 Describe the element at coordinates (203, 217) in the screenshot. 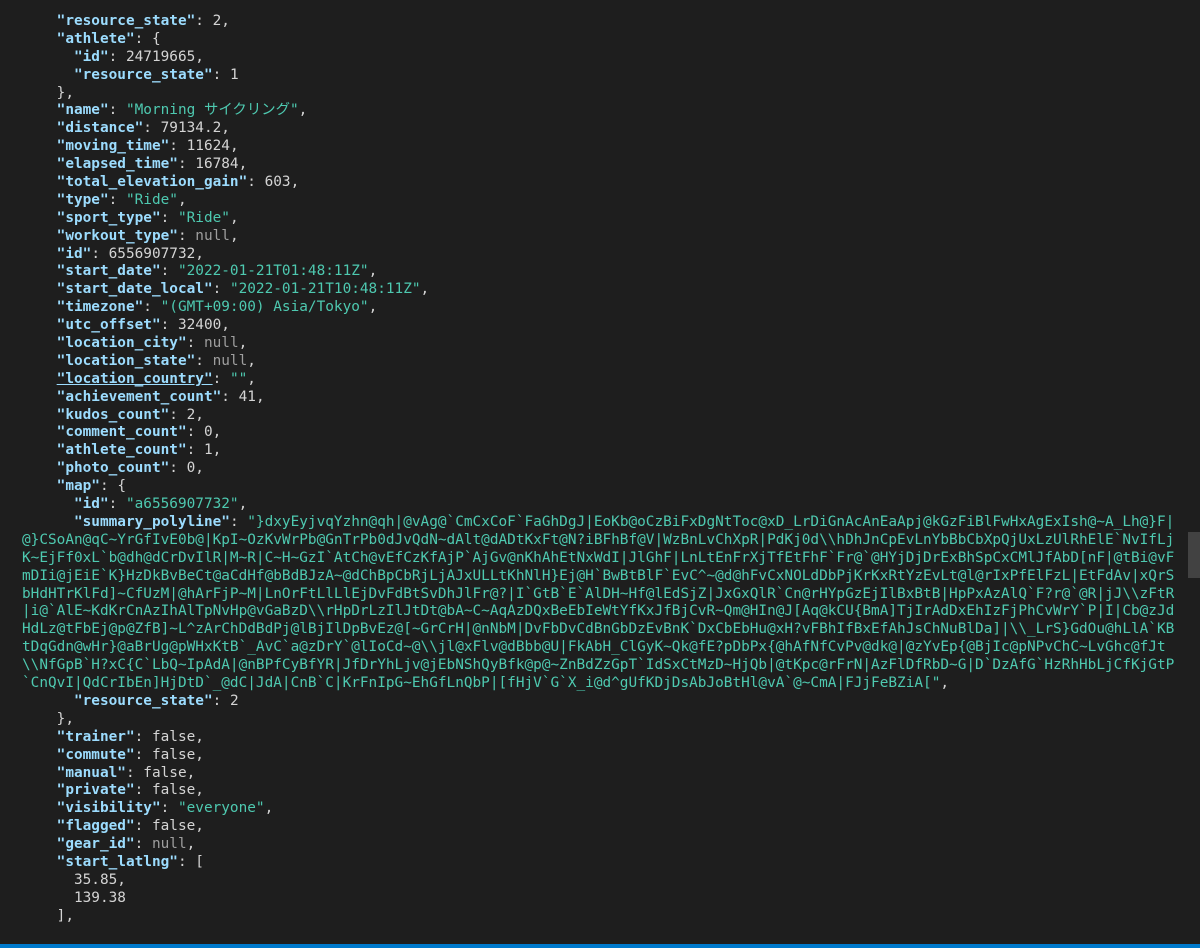

I see `json-value: "Ride"` at that location.